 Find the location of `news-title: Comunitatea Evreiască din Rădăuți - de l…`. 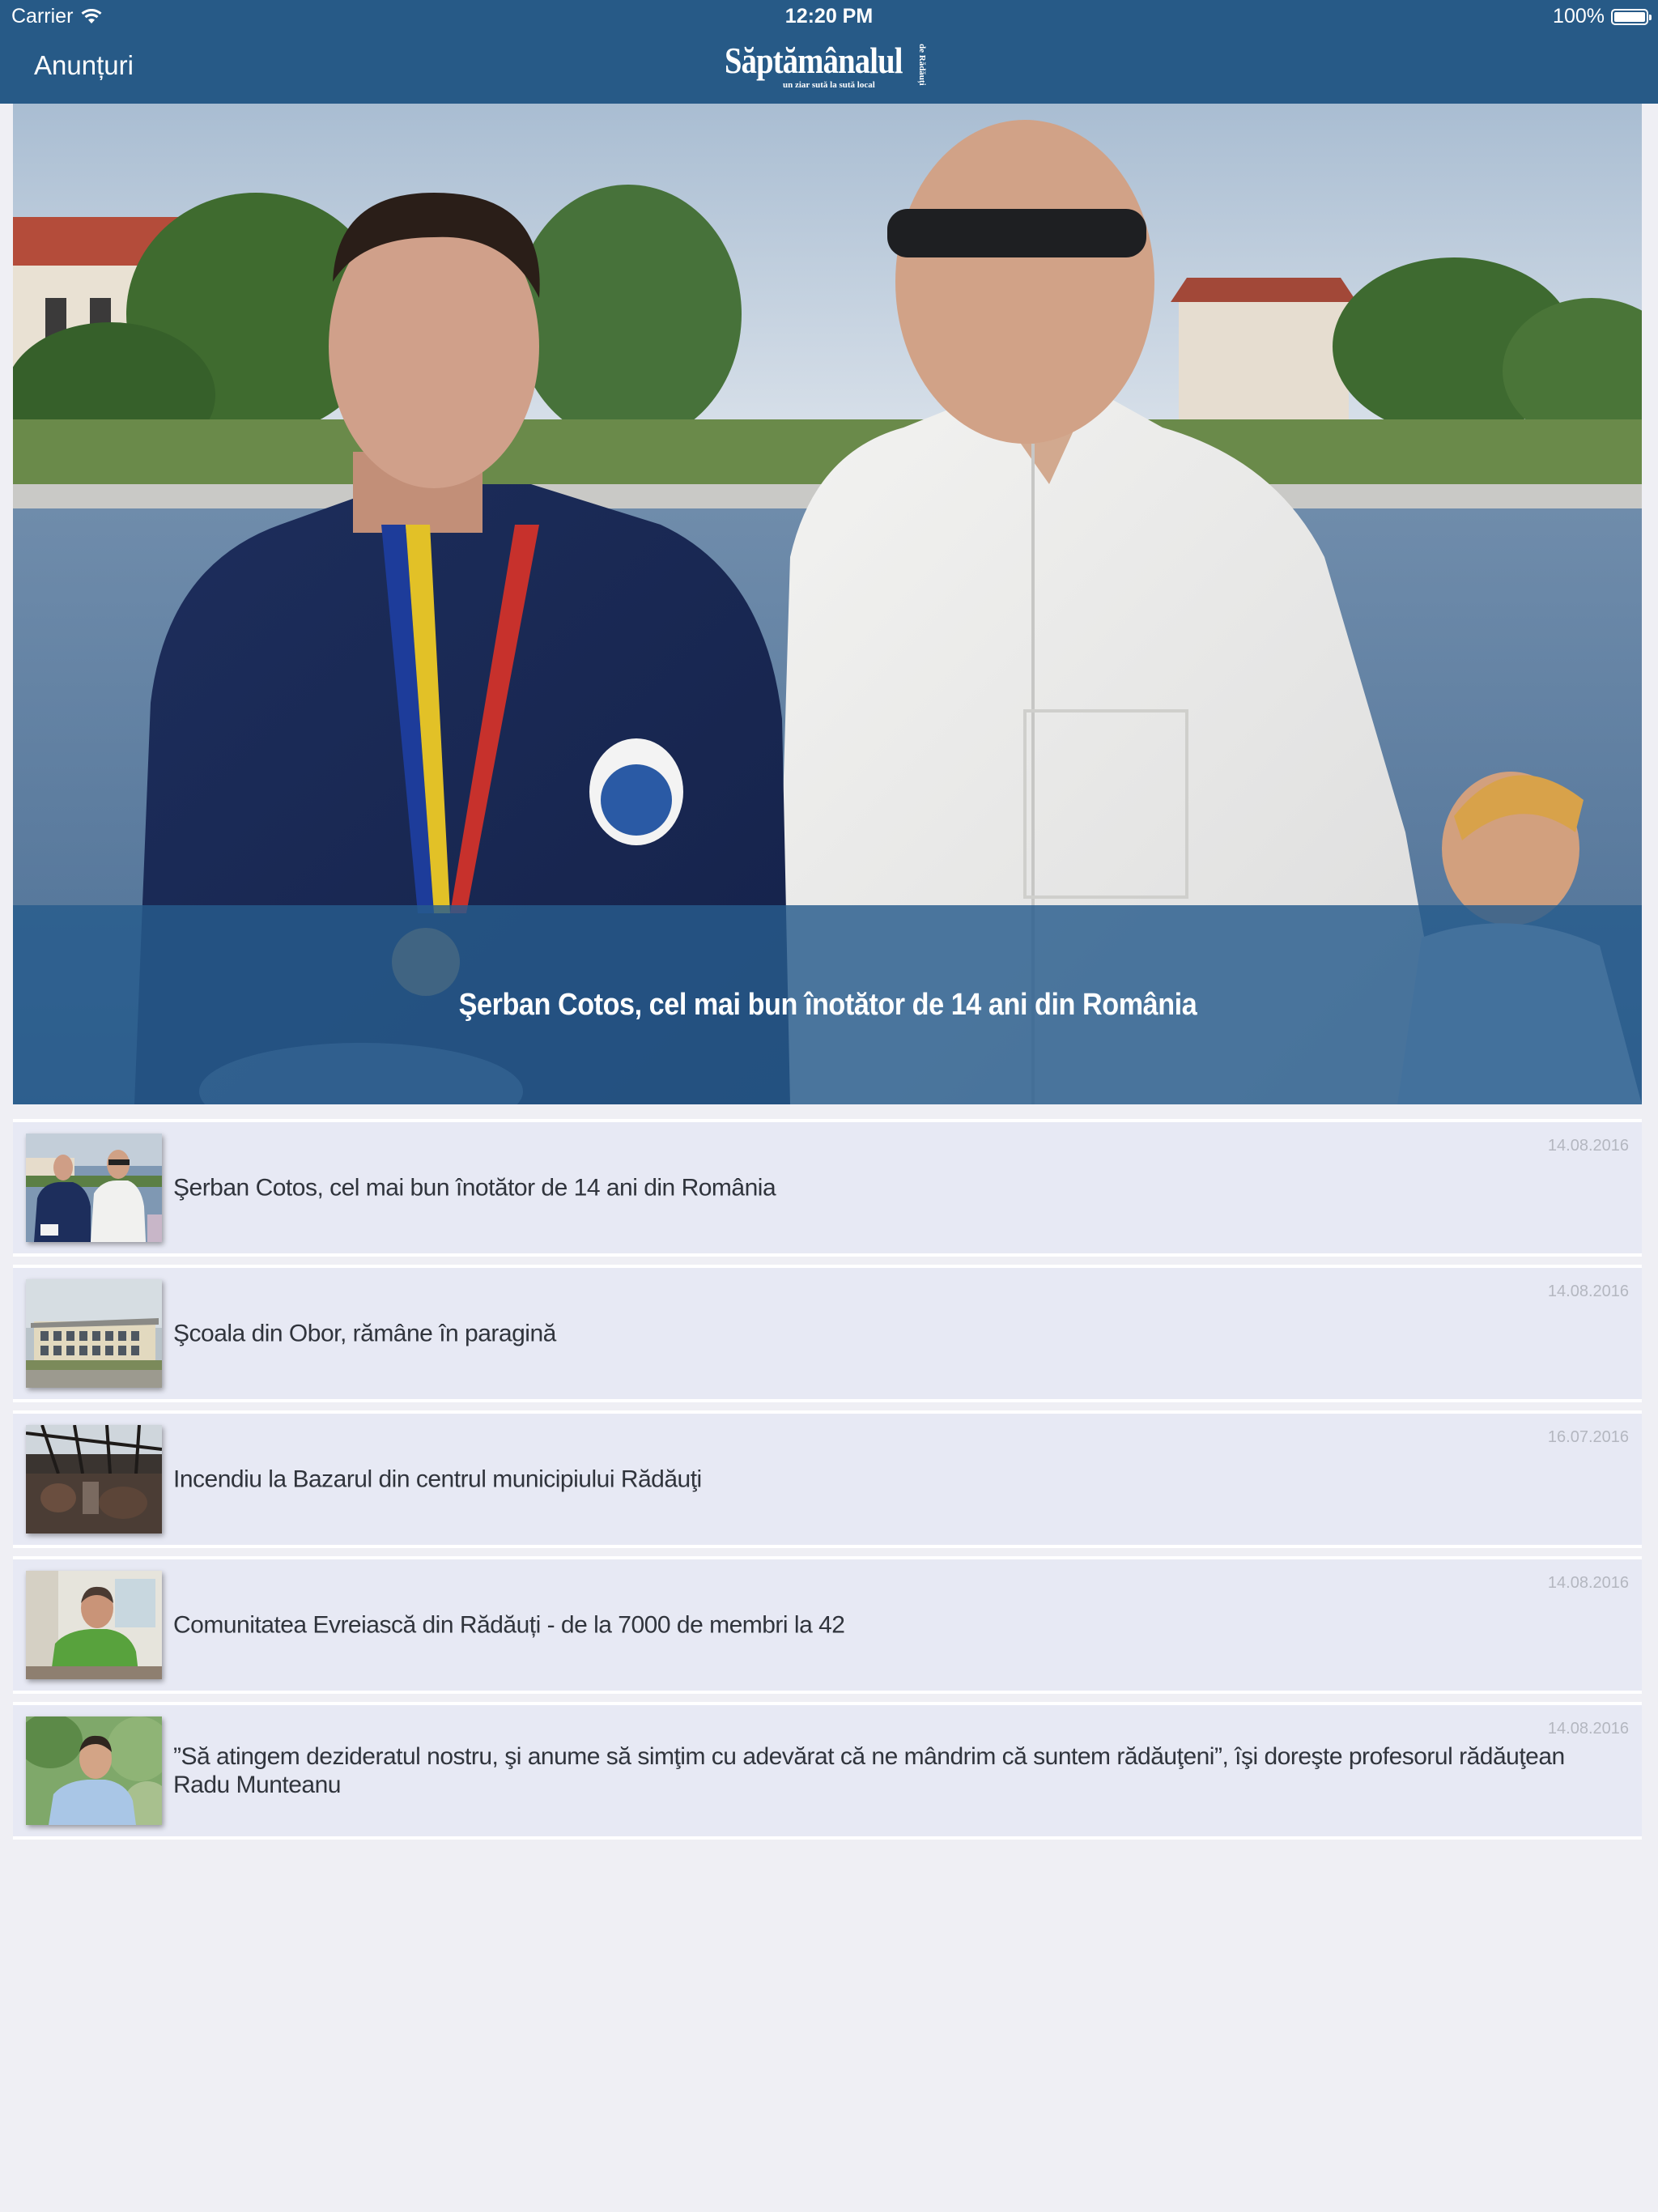

news-title: Comunitatea Evreiască din Rădăuți - de l… is located at coordinates (509, 1625).